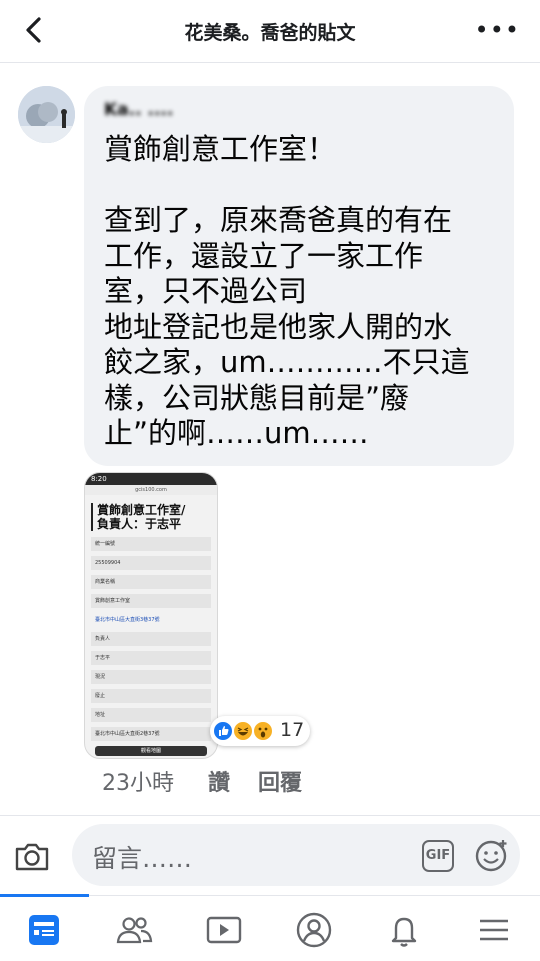 This screenshot has height=961, width=540. I want to click on top-bar: 花美桑。喬爸的貼文 •••, so click(270, 31).